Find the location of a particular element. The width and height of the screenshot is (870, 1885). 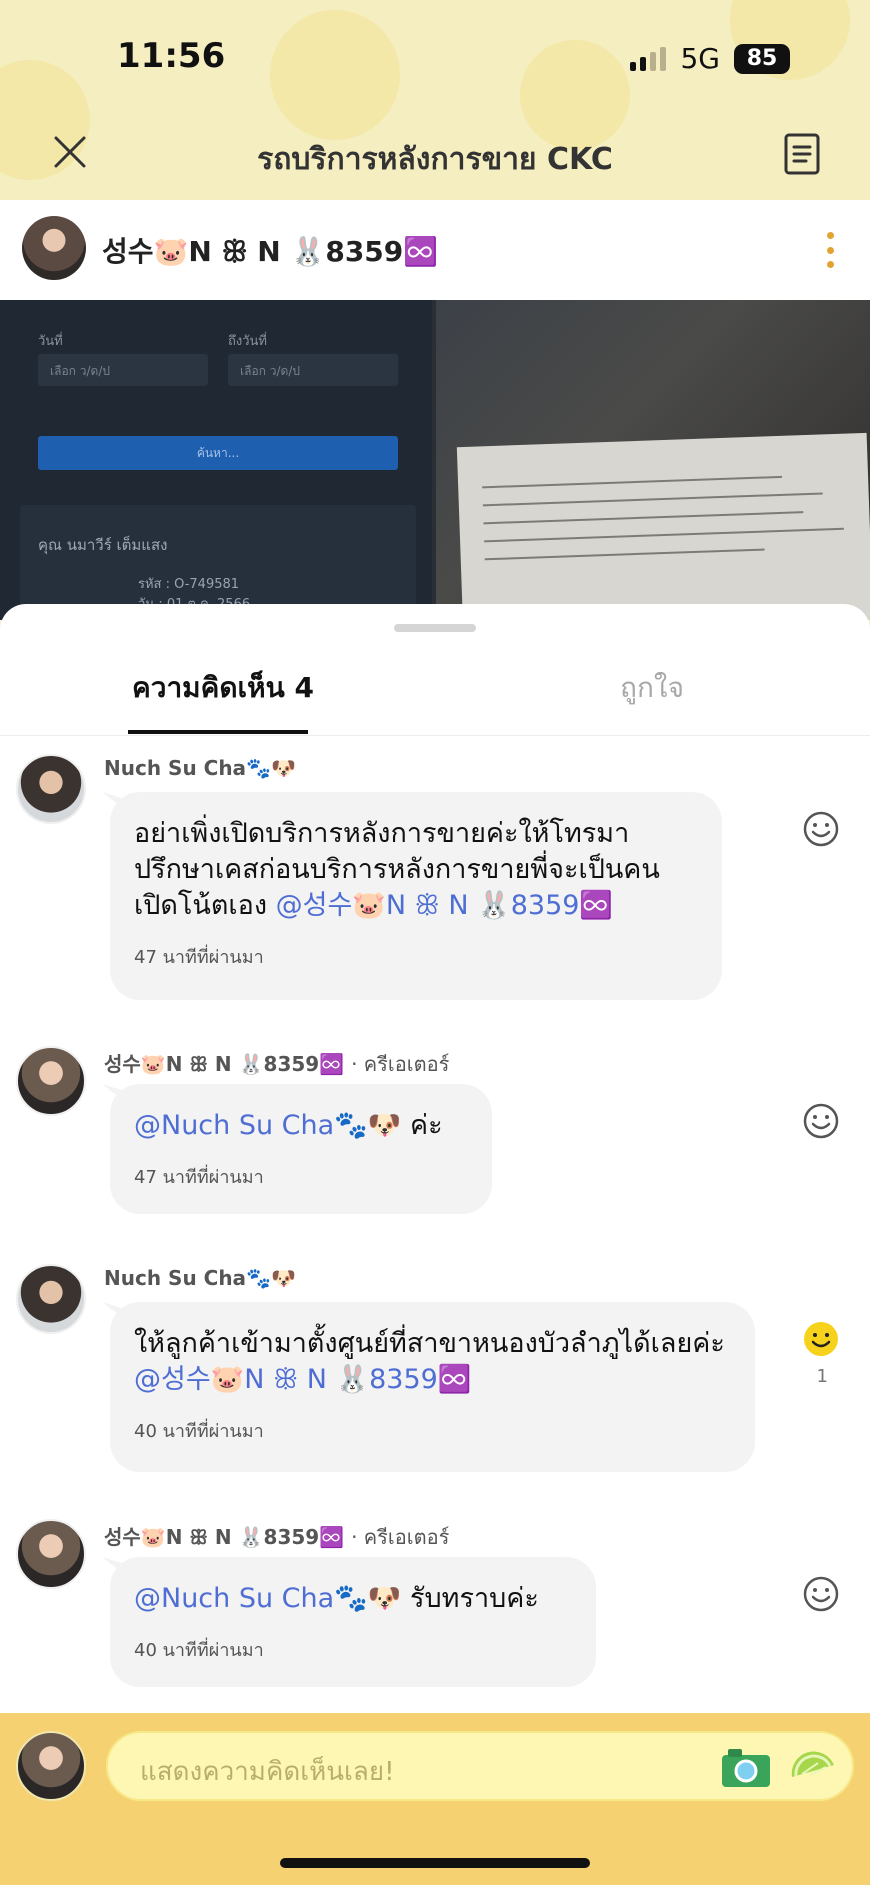

comment-composer: แสดงความคิดเห็นเลย! is located at coordinates (435, 1799).